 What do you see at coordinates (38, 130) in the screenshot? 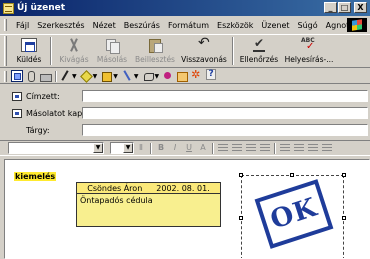
I see `subject-label: Tárgy:` at bounding box center [38, 130].